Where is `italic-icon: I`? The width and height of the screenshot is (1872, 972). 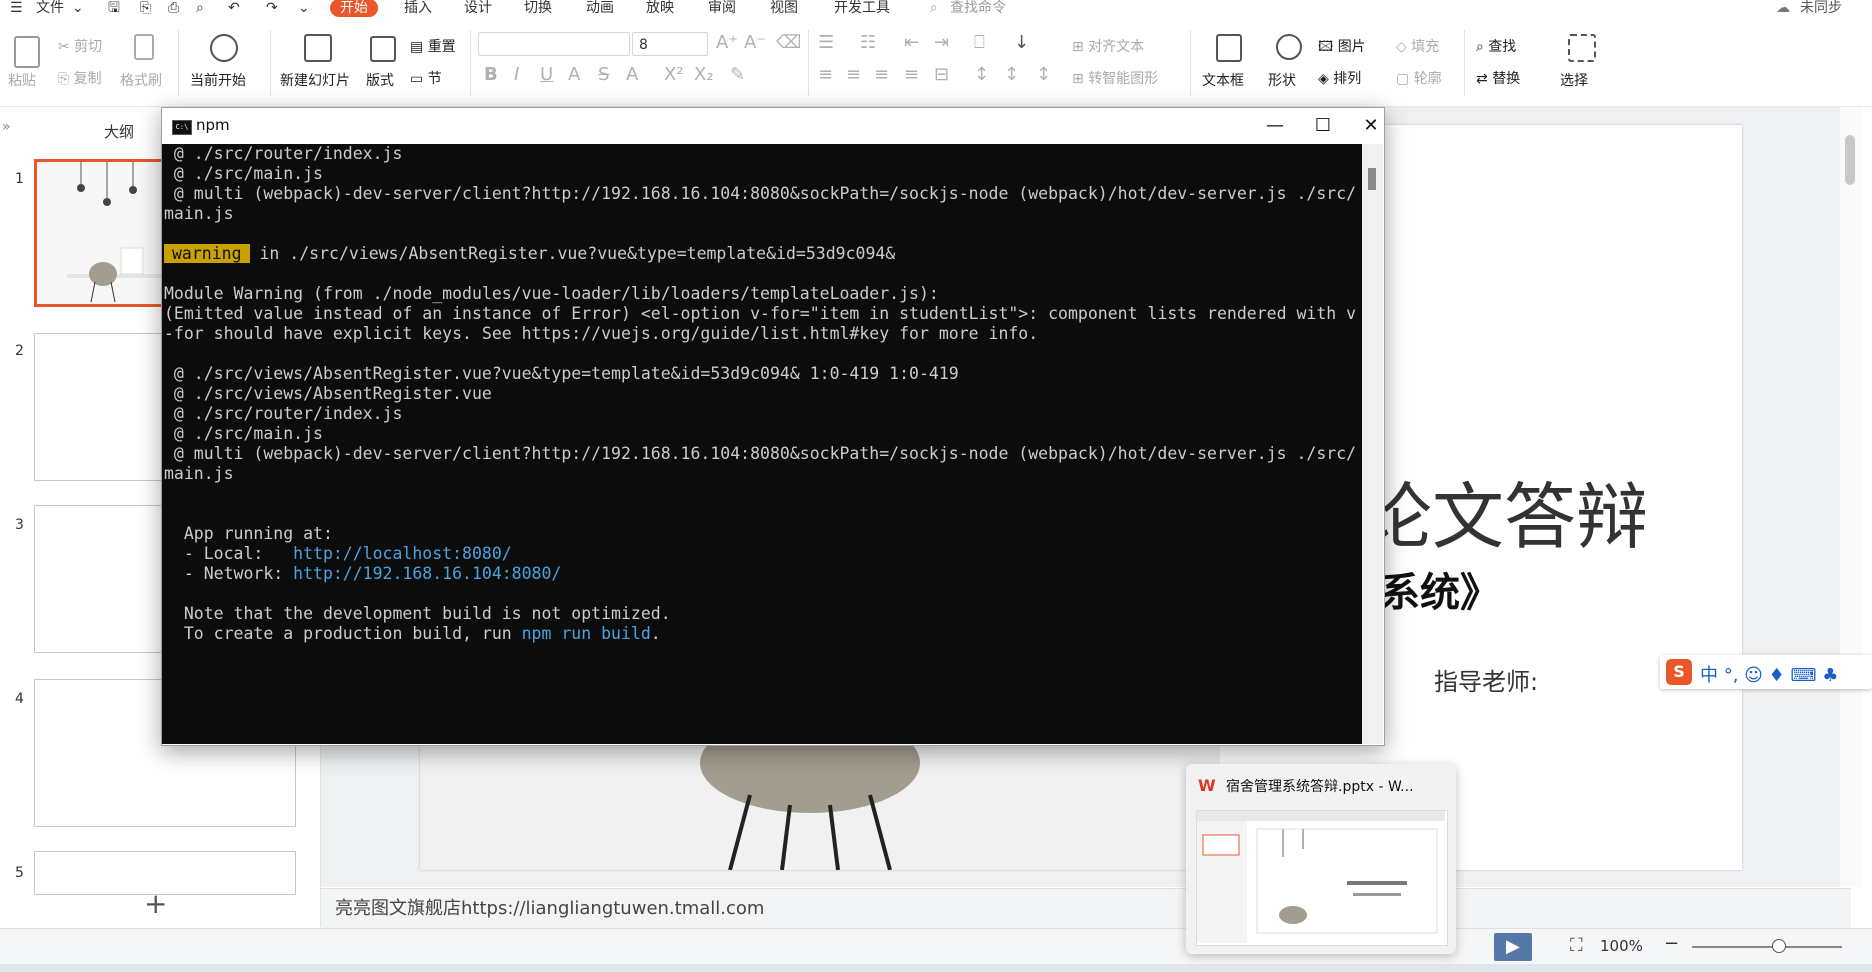
italic-icon: I is located at coordinates (516, 74).